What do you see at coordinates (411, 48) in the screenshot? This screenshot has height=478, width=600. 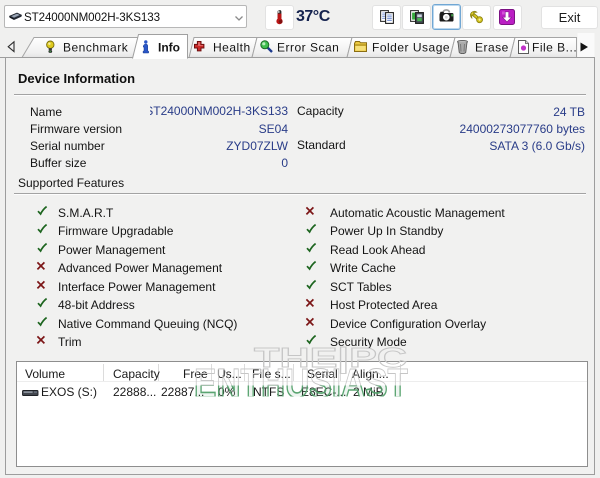 I see `svg-text: Folder Usage` at bounding box center [411, 48].